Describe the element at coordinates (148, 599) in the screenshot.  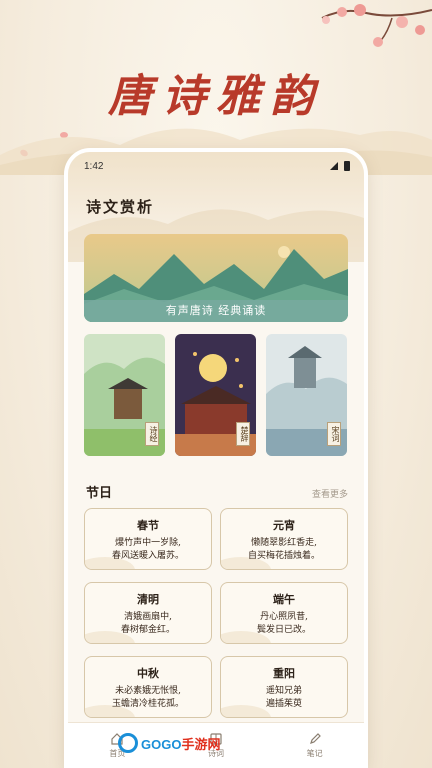
I see `poem-holiday-name: 清明` at that location.